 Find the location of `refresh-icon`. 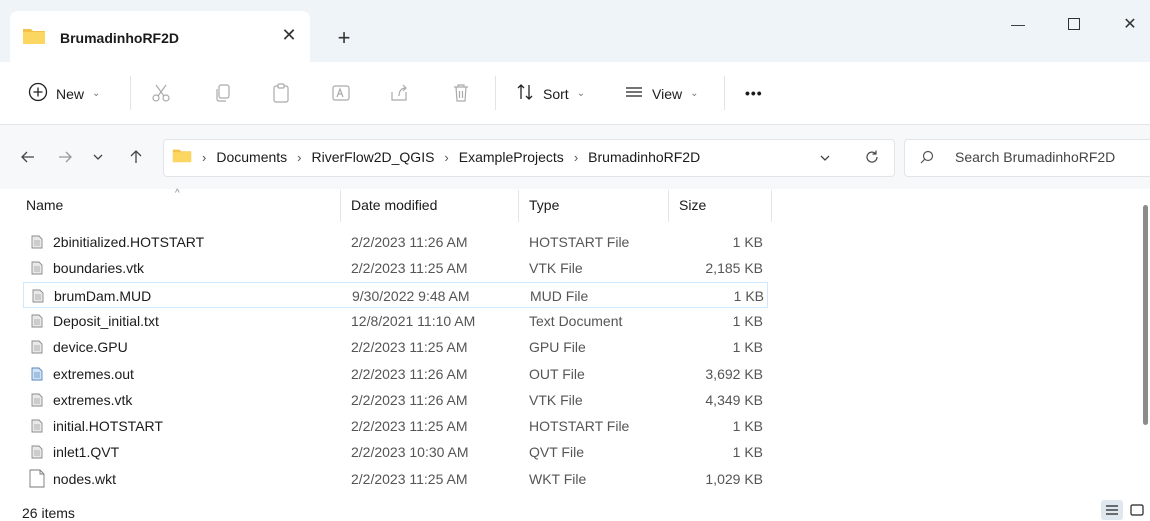

refresh-icon is located at coordinates (872, 157).